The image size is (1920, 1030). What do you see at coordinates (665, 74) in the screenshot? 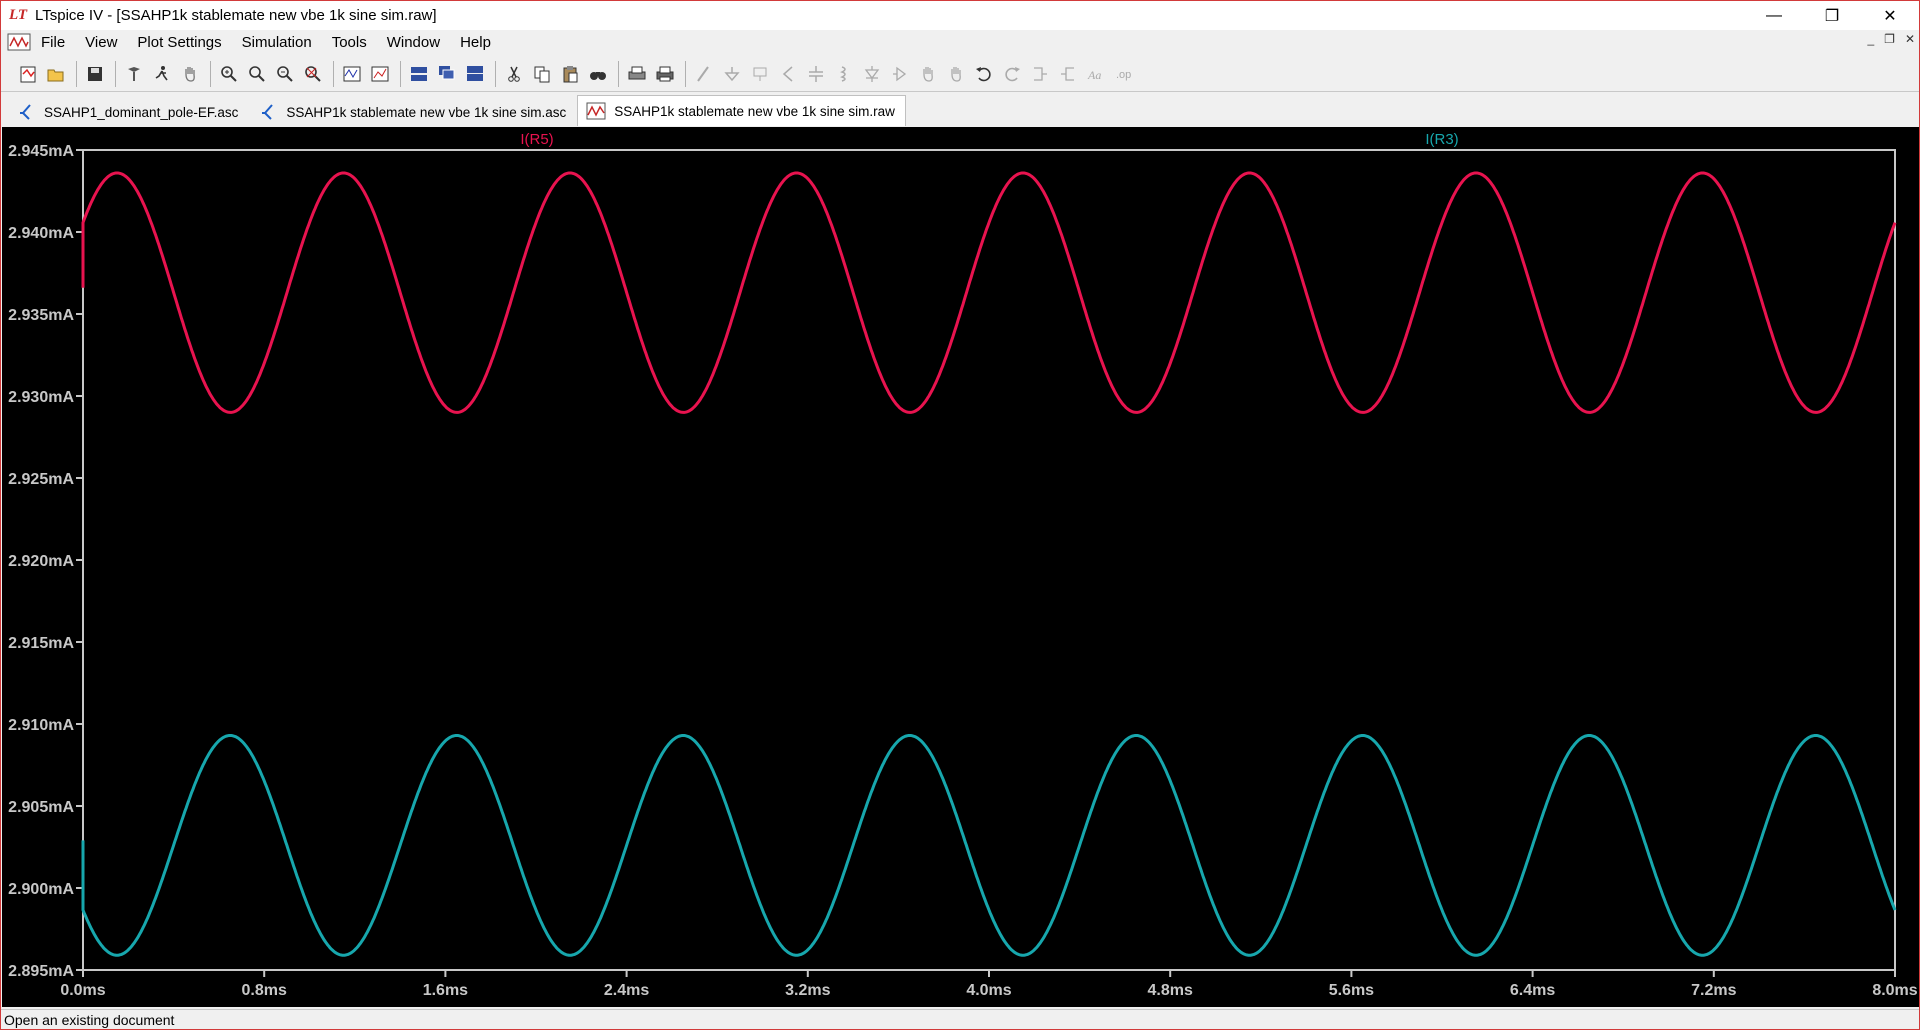
I see `print-icon` at bounding box center [665, 74].